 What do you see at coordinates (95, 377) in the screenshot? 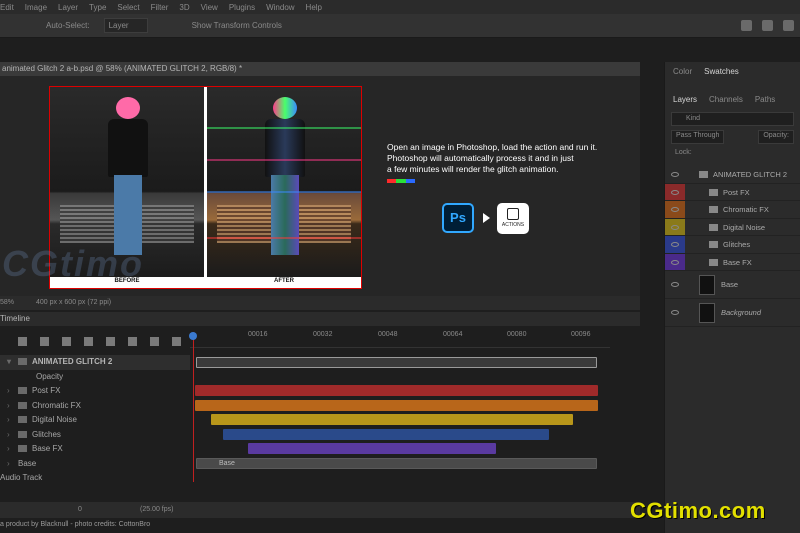
I see `track-row-opacity: Opacity` at bounding box center [95, 377].